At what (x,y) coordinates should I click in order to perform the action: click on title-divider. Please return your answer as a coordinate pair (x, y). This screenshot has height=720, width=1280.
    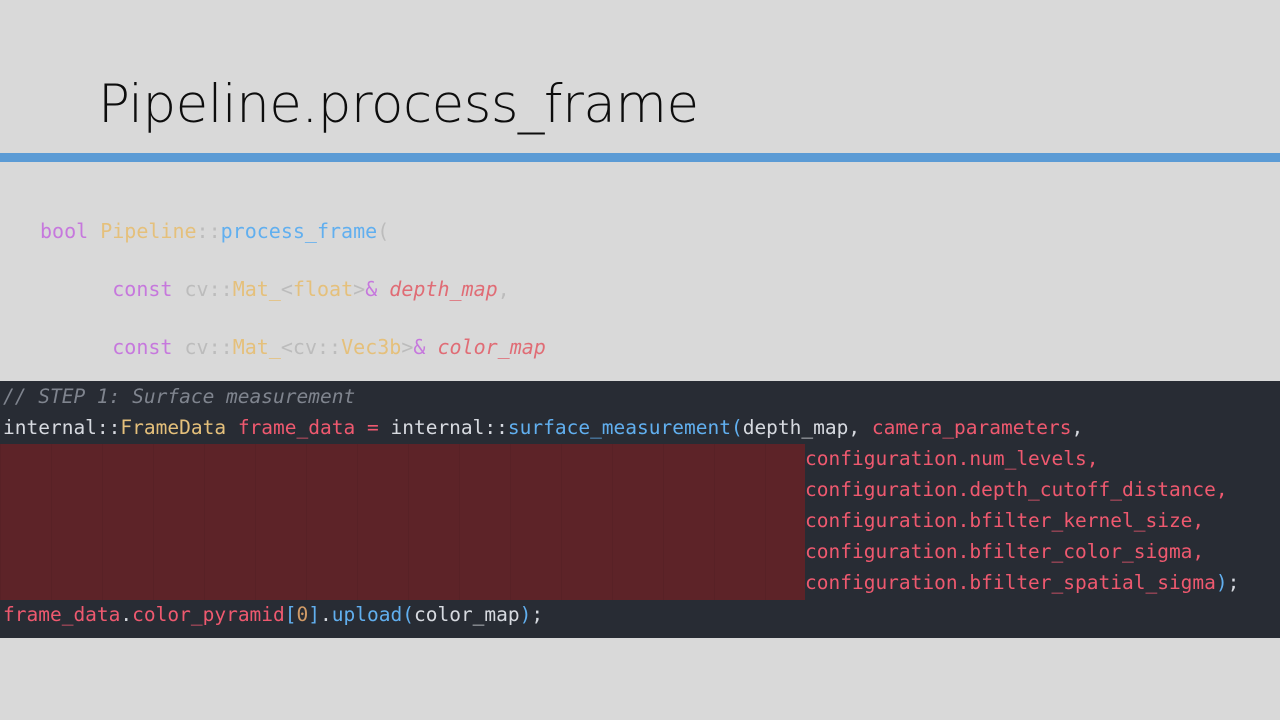
    Looking at the image, I should click on (640, 157).